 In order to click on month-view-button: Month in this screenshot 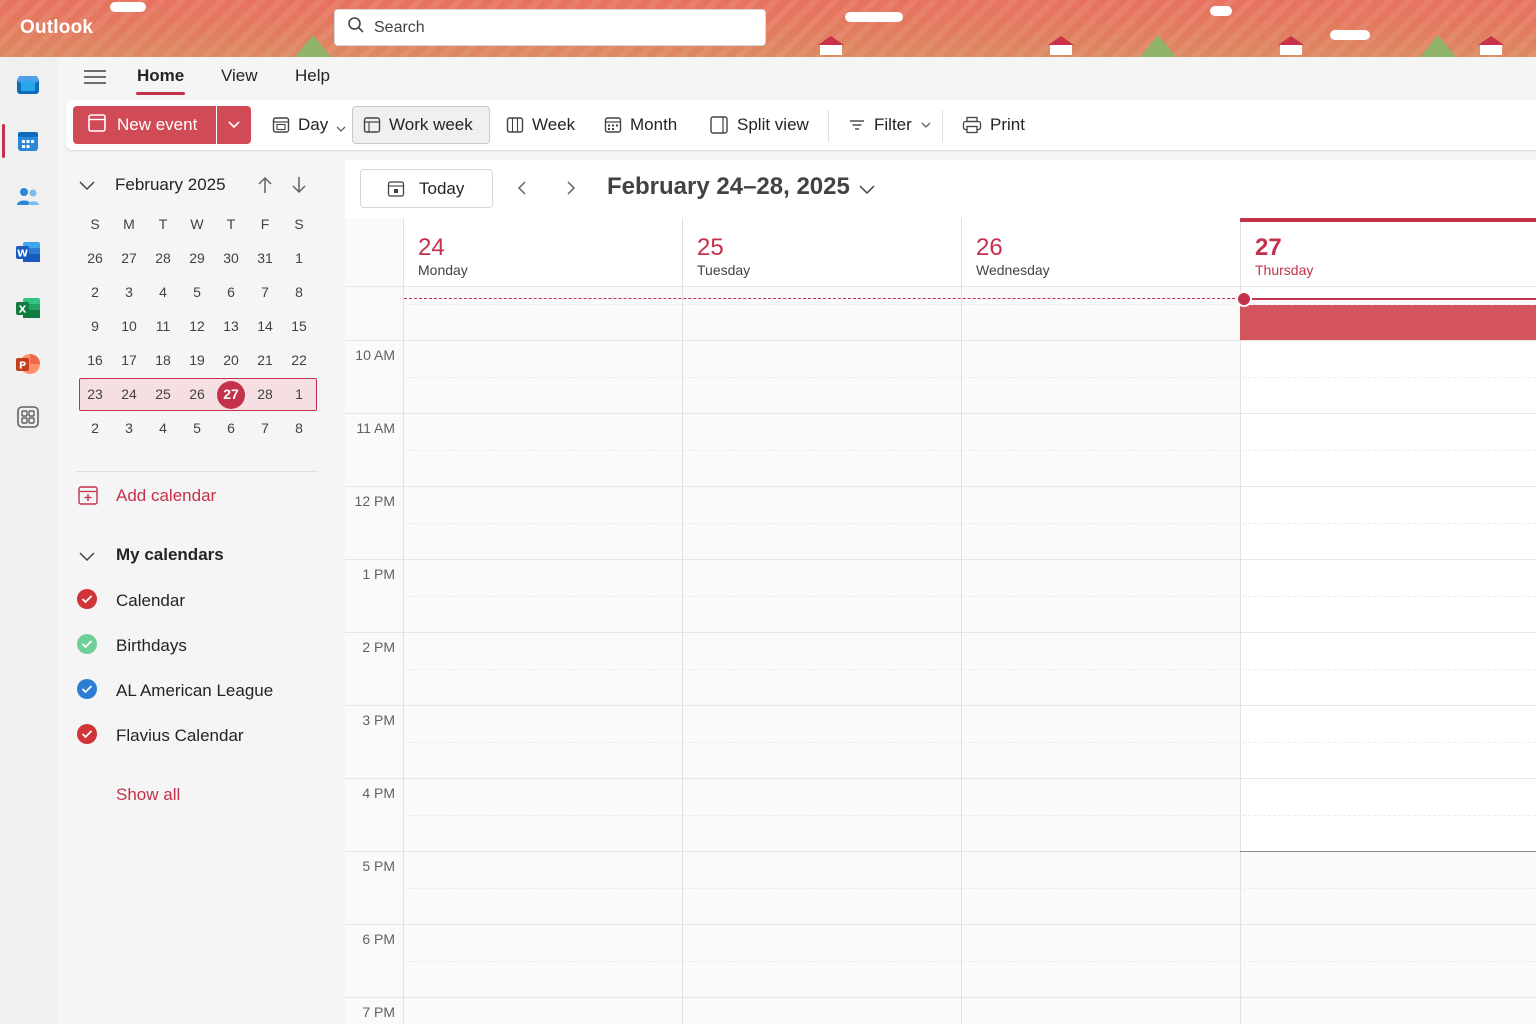, I will do `click(640, 125)`.